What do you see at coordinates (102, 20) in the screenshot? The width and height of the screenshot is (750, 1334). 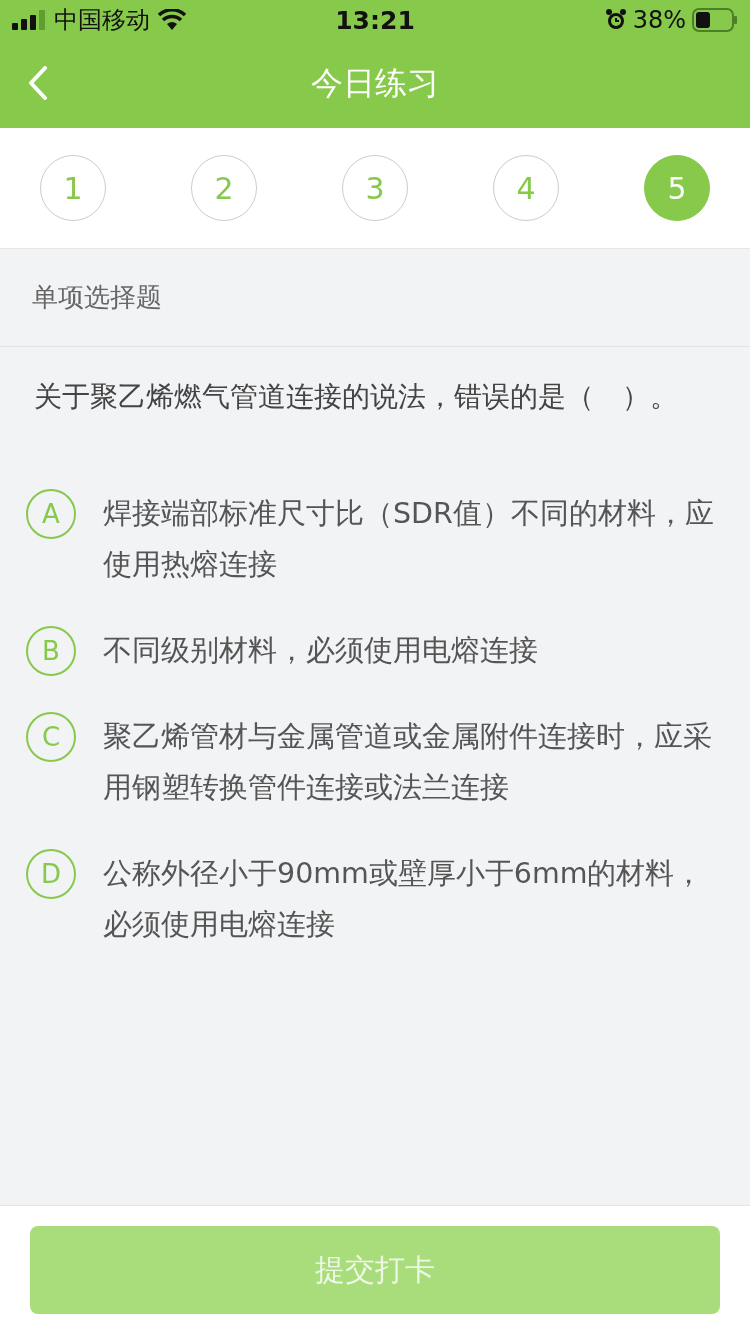 I see `carrier-name: 中国移动` at bounding box center [102, 20].